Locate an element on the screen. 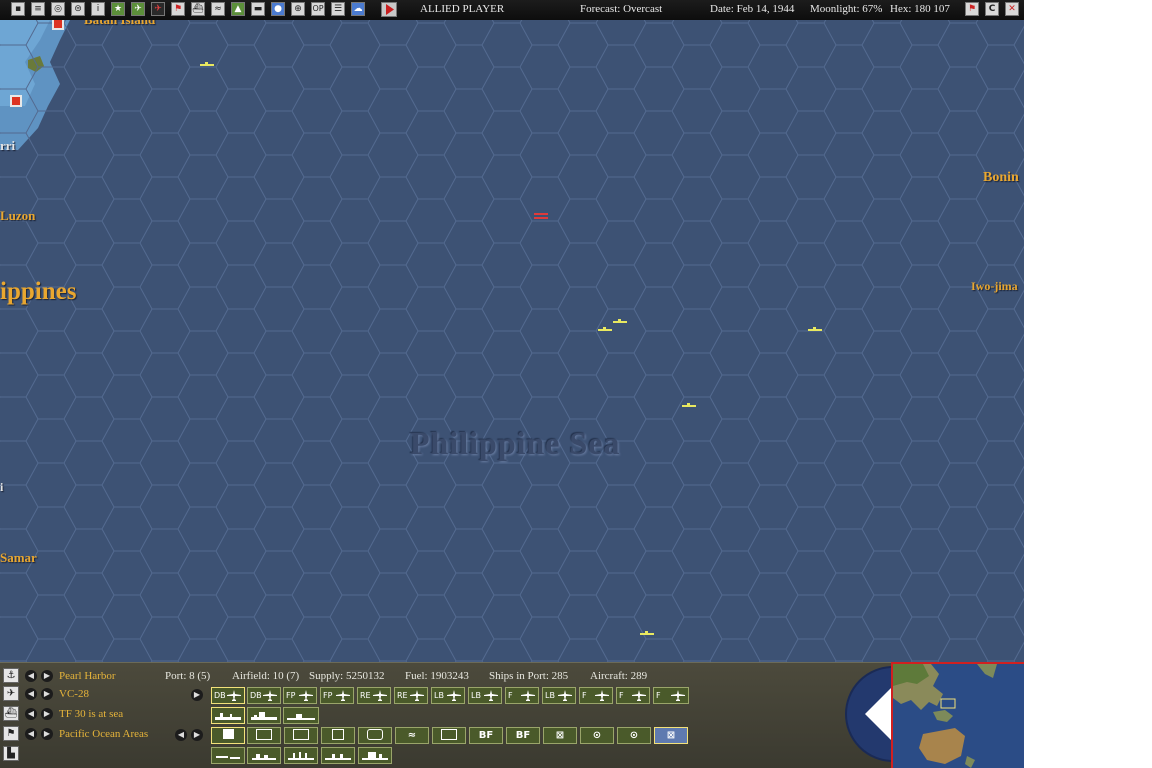 The height and width of the screenshot is (768, 1152). escort-icon is located at coordinates (338, 757).